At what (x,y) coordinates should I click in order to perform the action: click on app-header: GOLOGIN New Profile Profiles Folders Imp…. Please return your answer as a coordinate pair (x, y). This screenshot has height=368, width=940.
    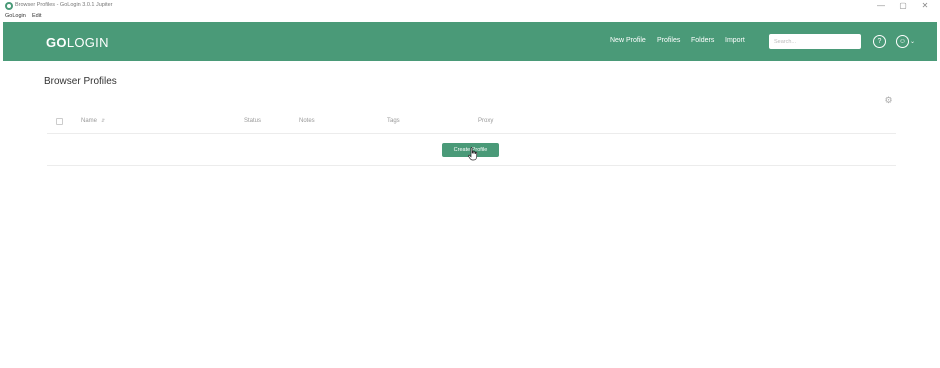
    Looking at the image, I should click on (470, 41).